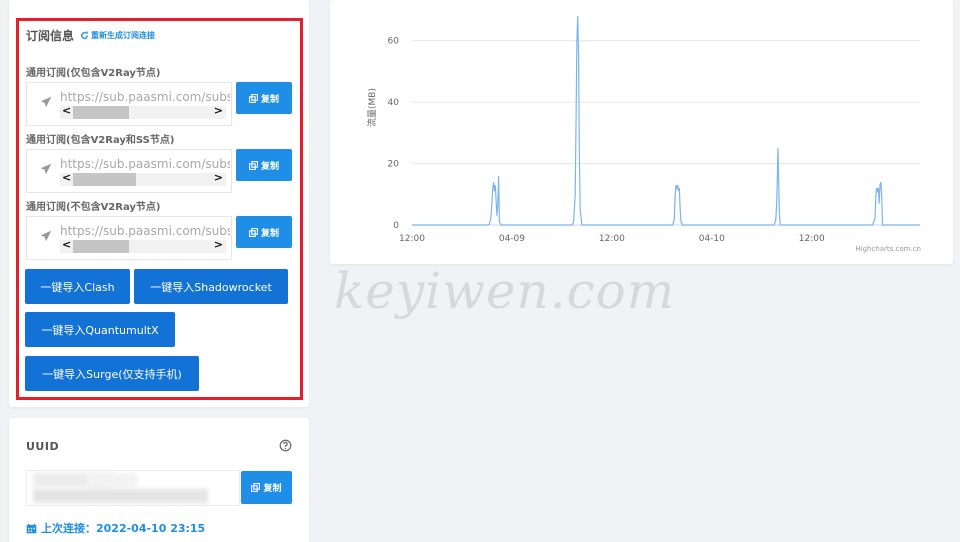 Image resolution: width=960 pixels, height=542 pixels. I want to click on subscription-title: 订阅信息, so click(50, 36).